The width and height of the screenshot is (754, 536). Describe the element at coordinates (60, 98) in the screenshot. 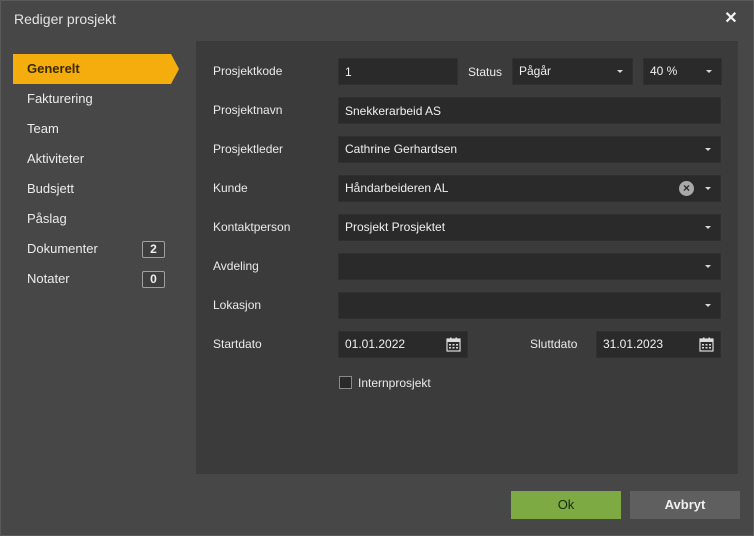

I see `sidebar-item-label: Fakturering` at that location.